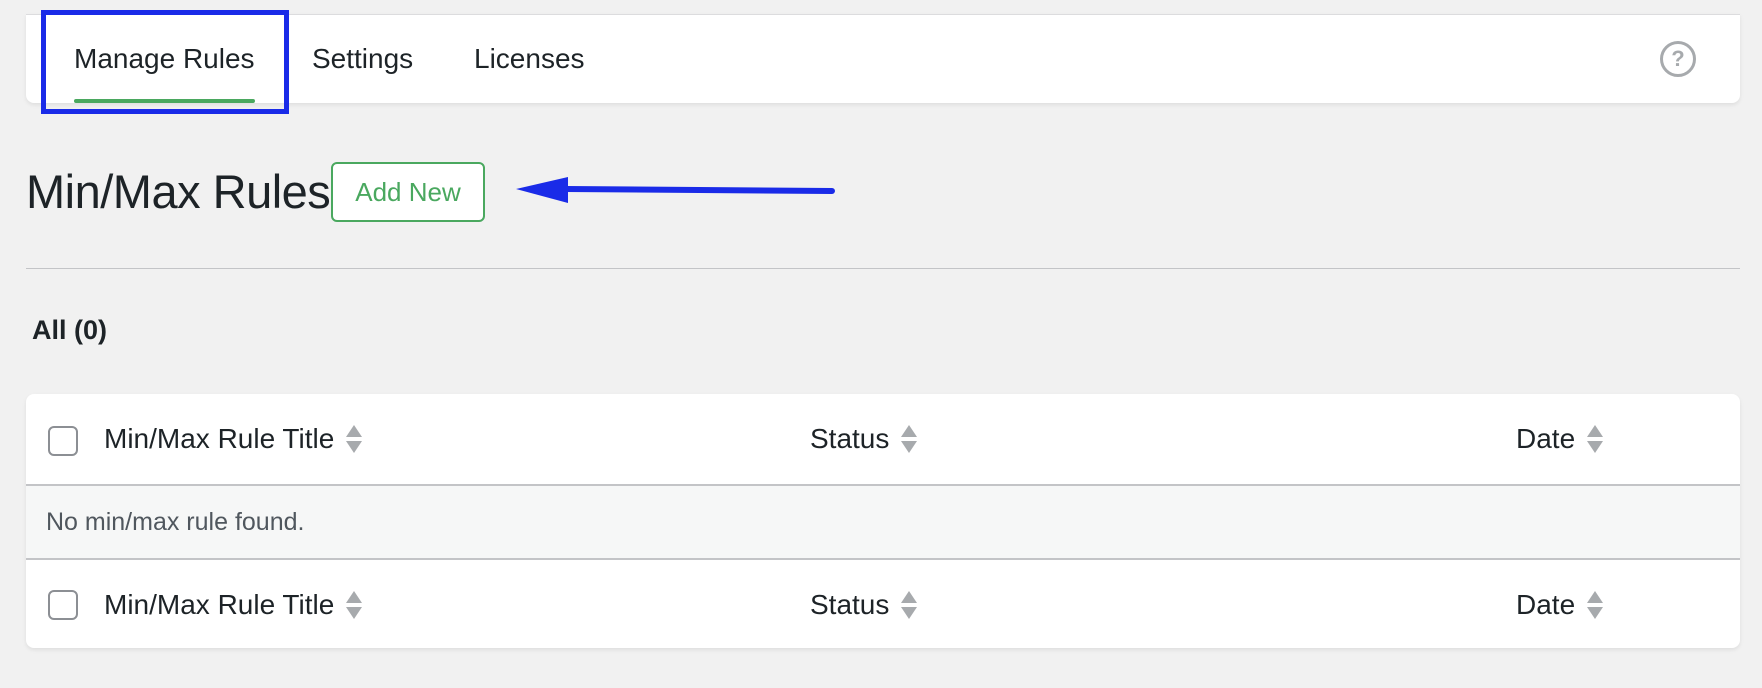 Image resolution: width=1762 pixels, height=688 pixels. What do you see at coordinates (165, 62) in the screenshot?
I see `annotation-highlight-box` at bounding box center [165, 62].